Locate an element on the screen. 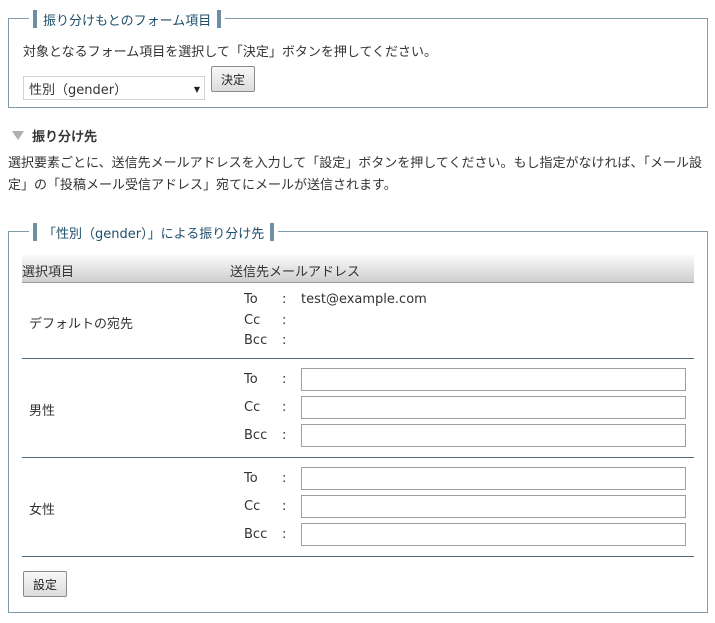  decide-button: 決定 is located at coordinates (233, 79).